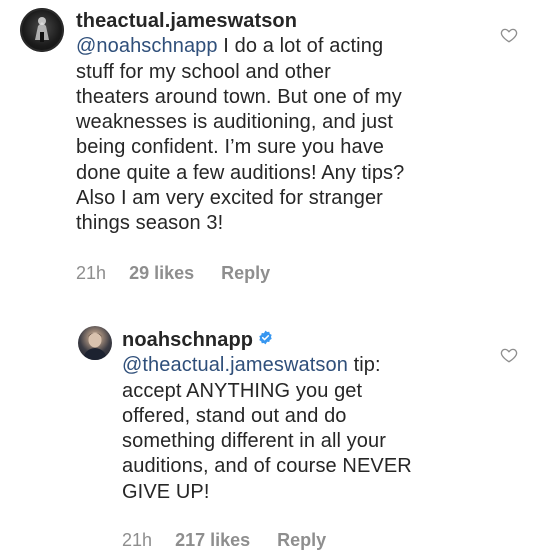  What do you see at coordinates (161, 273) in the screenshot?
I see `comment-likes: 29 likes` at bounding box center [161, 273].